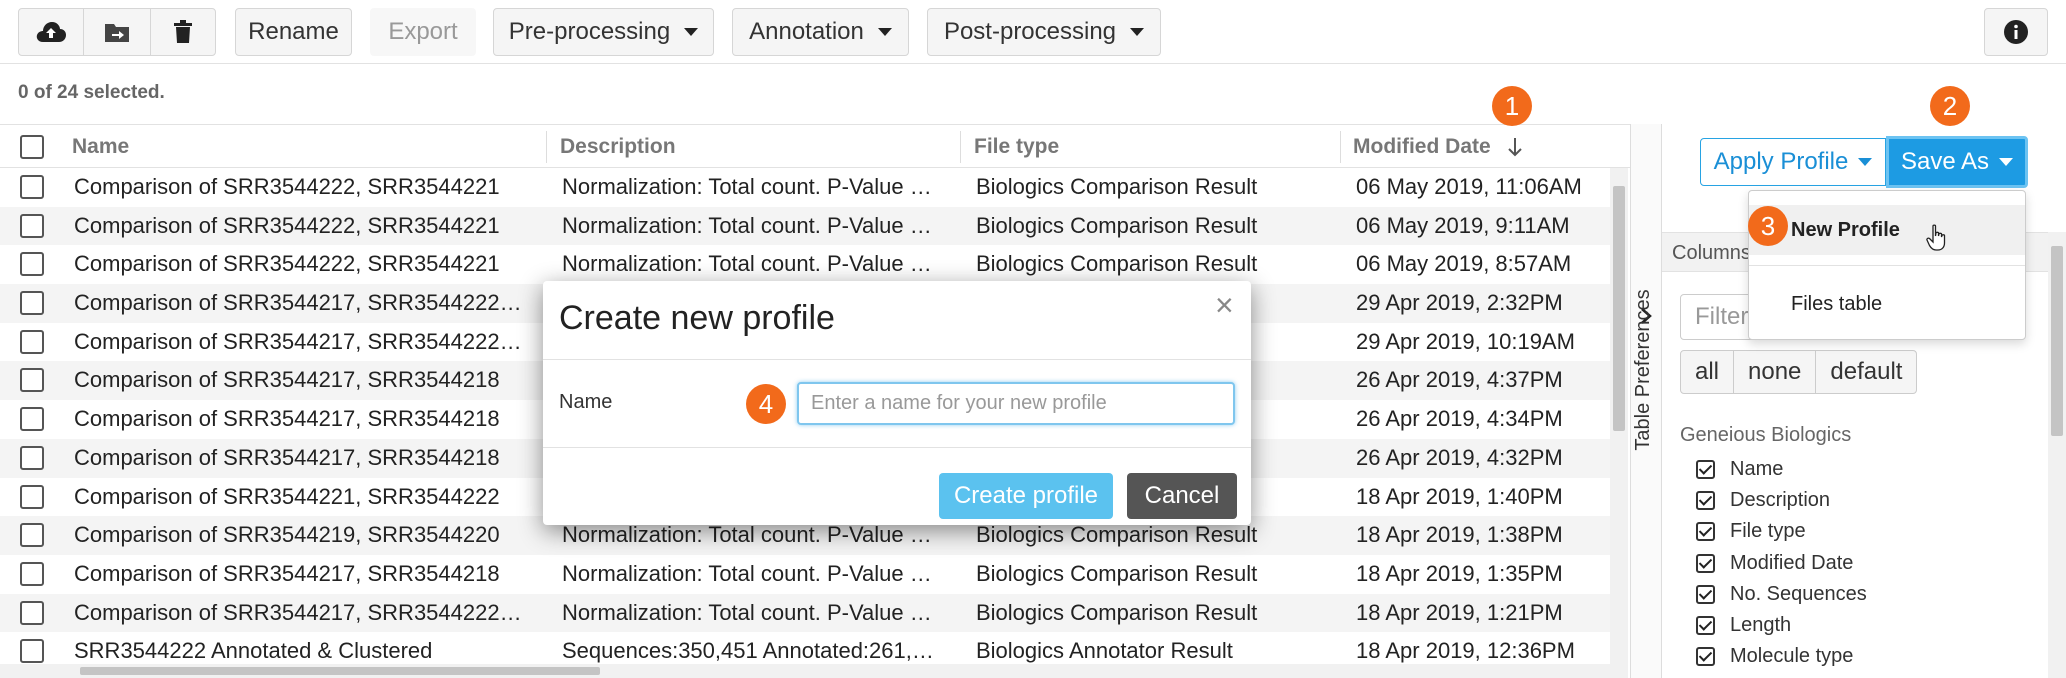  What do you see at coordinates (1707, 372) in the screenshot?
I see `preset-all-button: all` at bounding box center [1707, 372].